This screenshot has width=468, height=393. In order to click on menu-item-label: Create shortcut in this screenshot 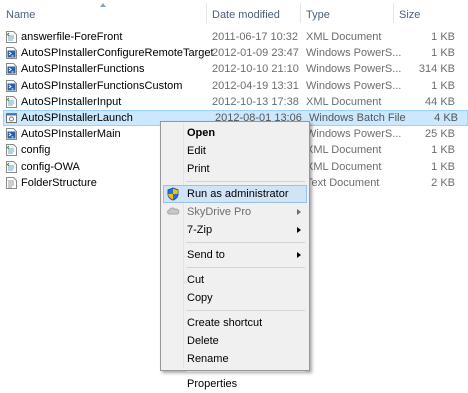, I will do `click(225, 323)`.